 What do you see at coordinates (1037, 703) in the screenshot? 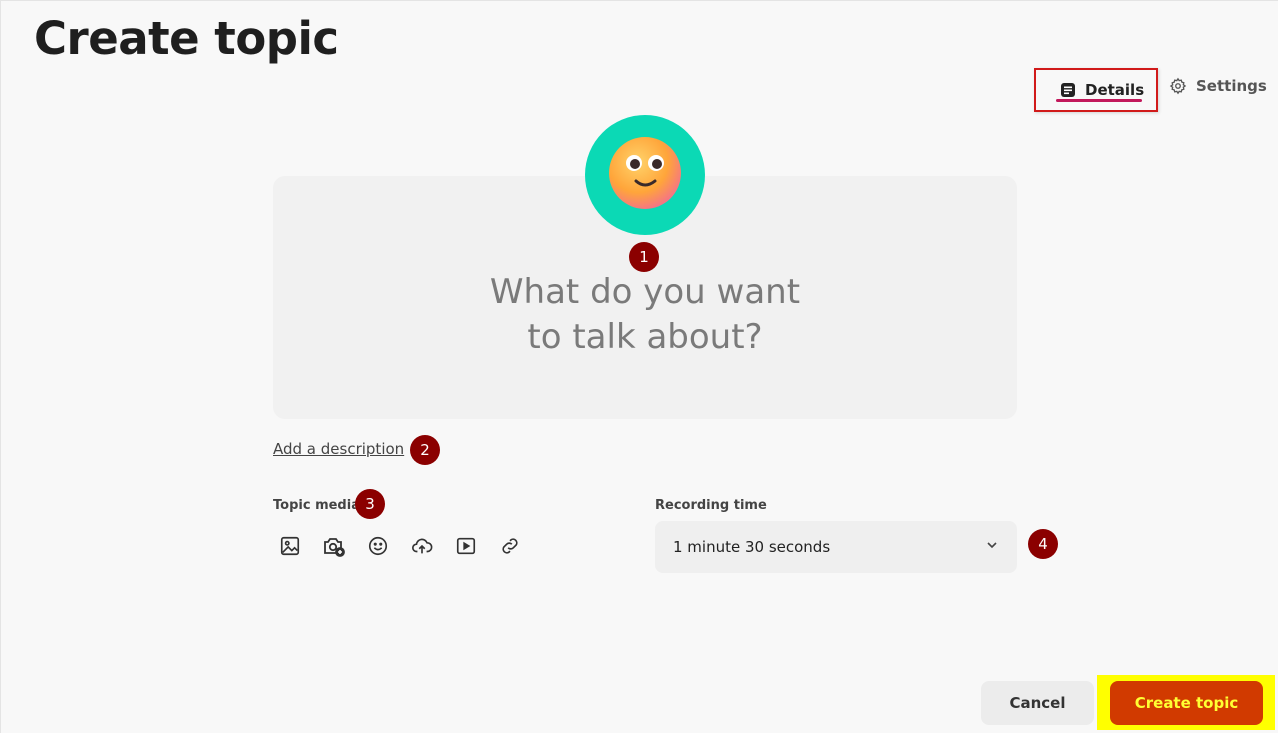
I see `cancel-button: Cancel` at bounding box center [1037, 703].